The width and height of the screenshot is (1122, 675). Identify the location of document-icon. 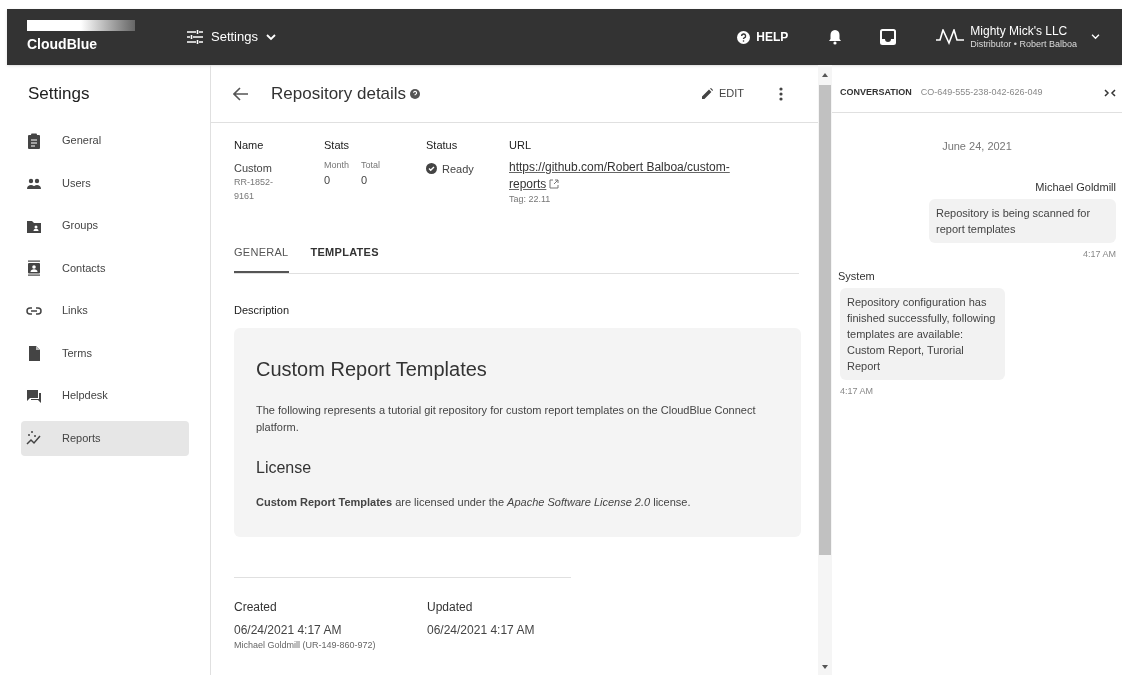
(34, 353).